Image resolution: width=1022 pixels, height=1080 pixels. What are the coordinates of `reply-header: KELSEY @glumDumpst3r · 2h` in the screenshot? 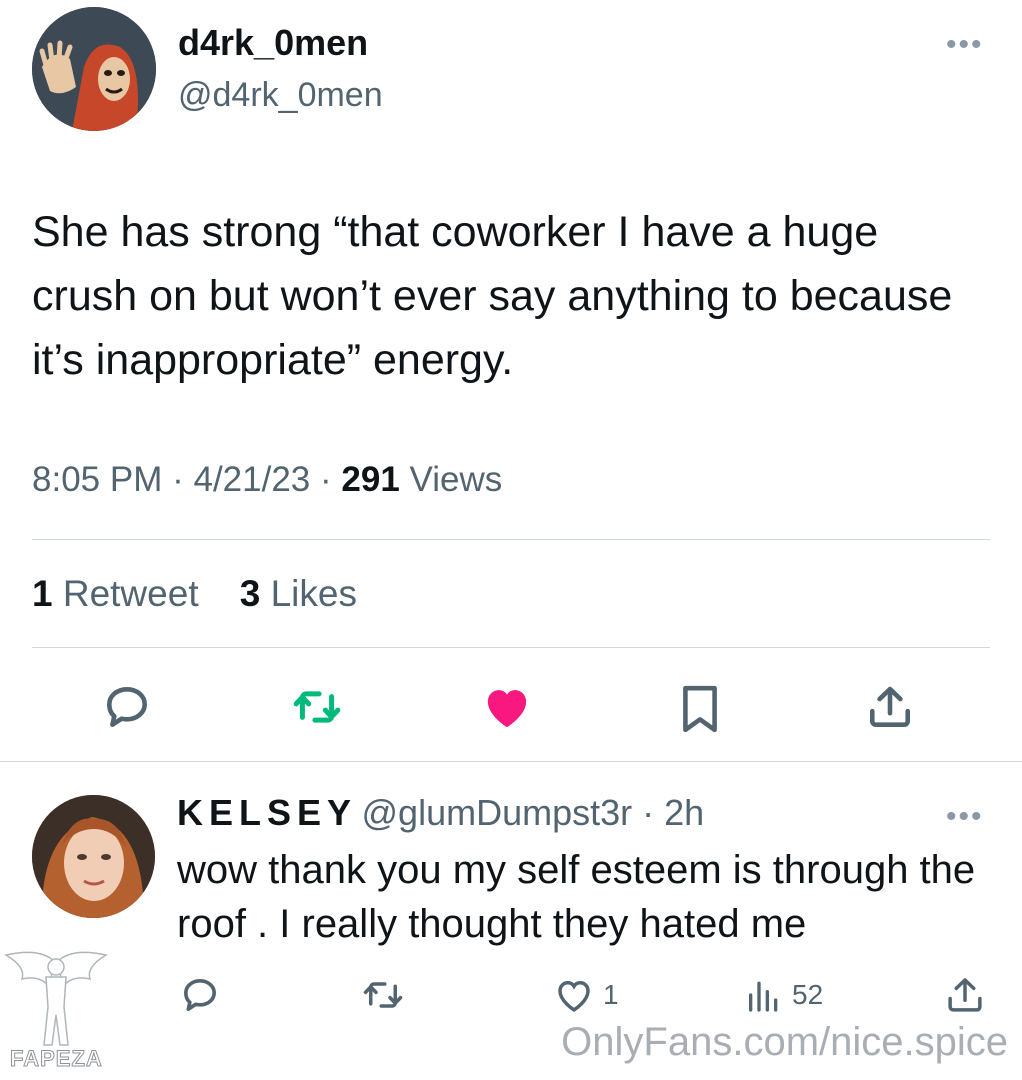 It's located at (440, 813).